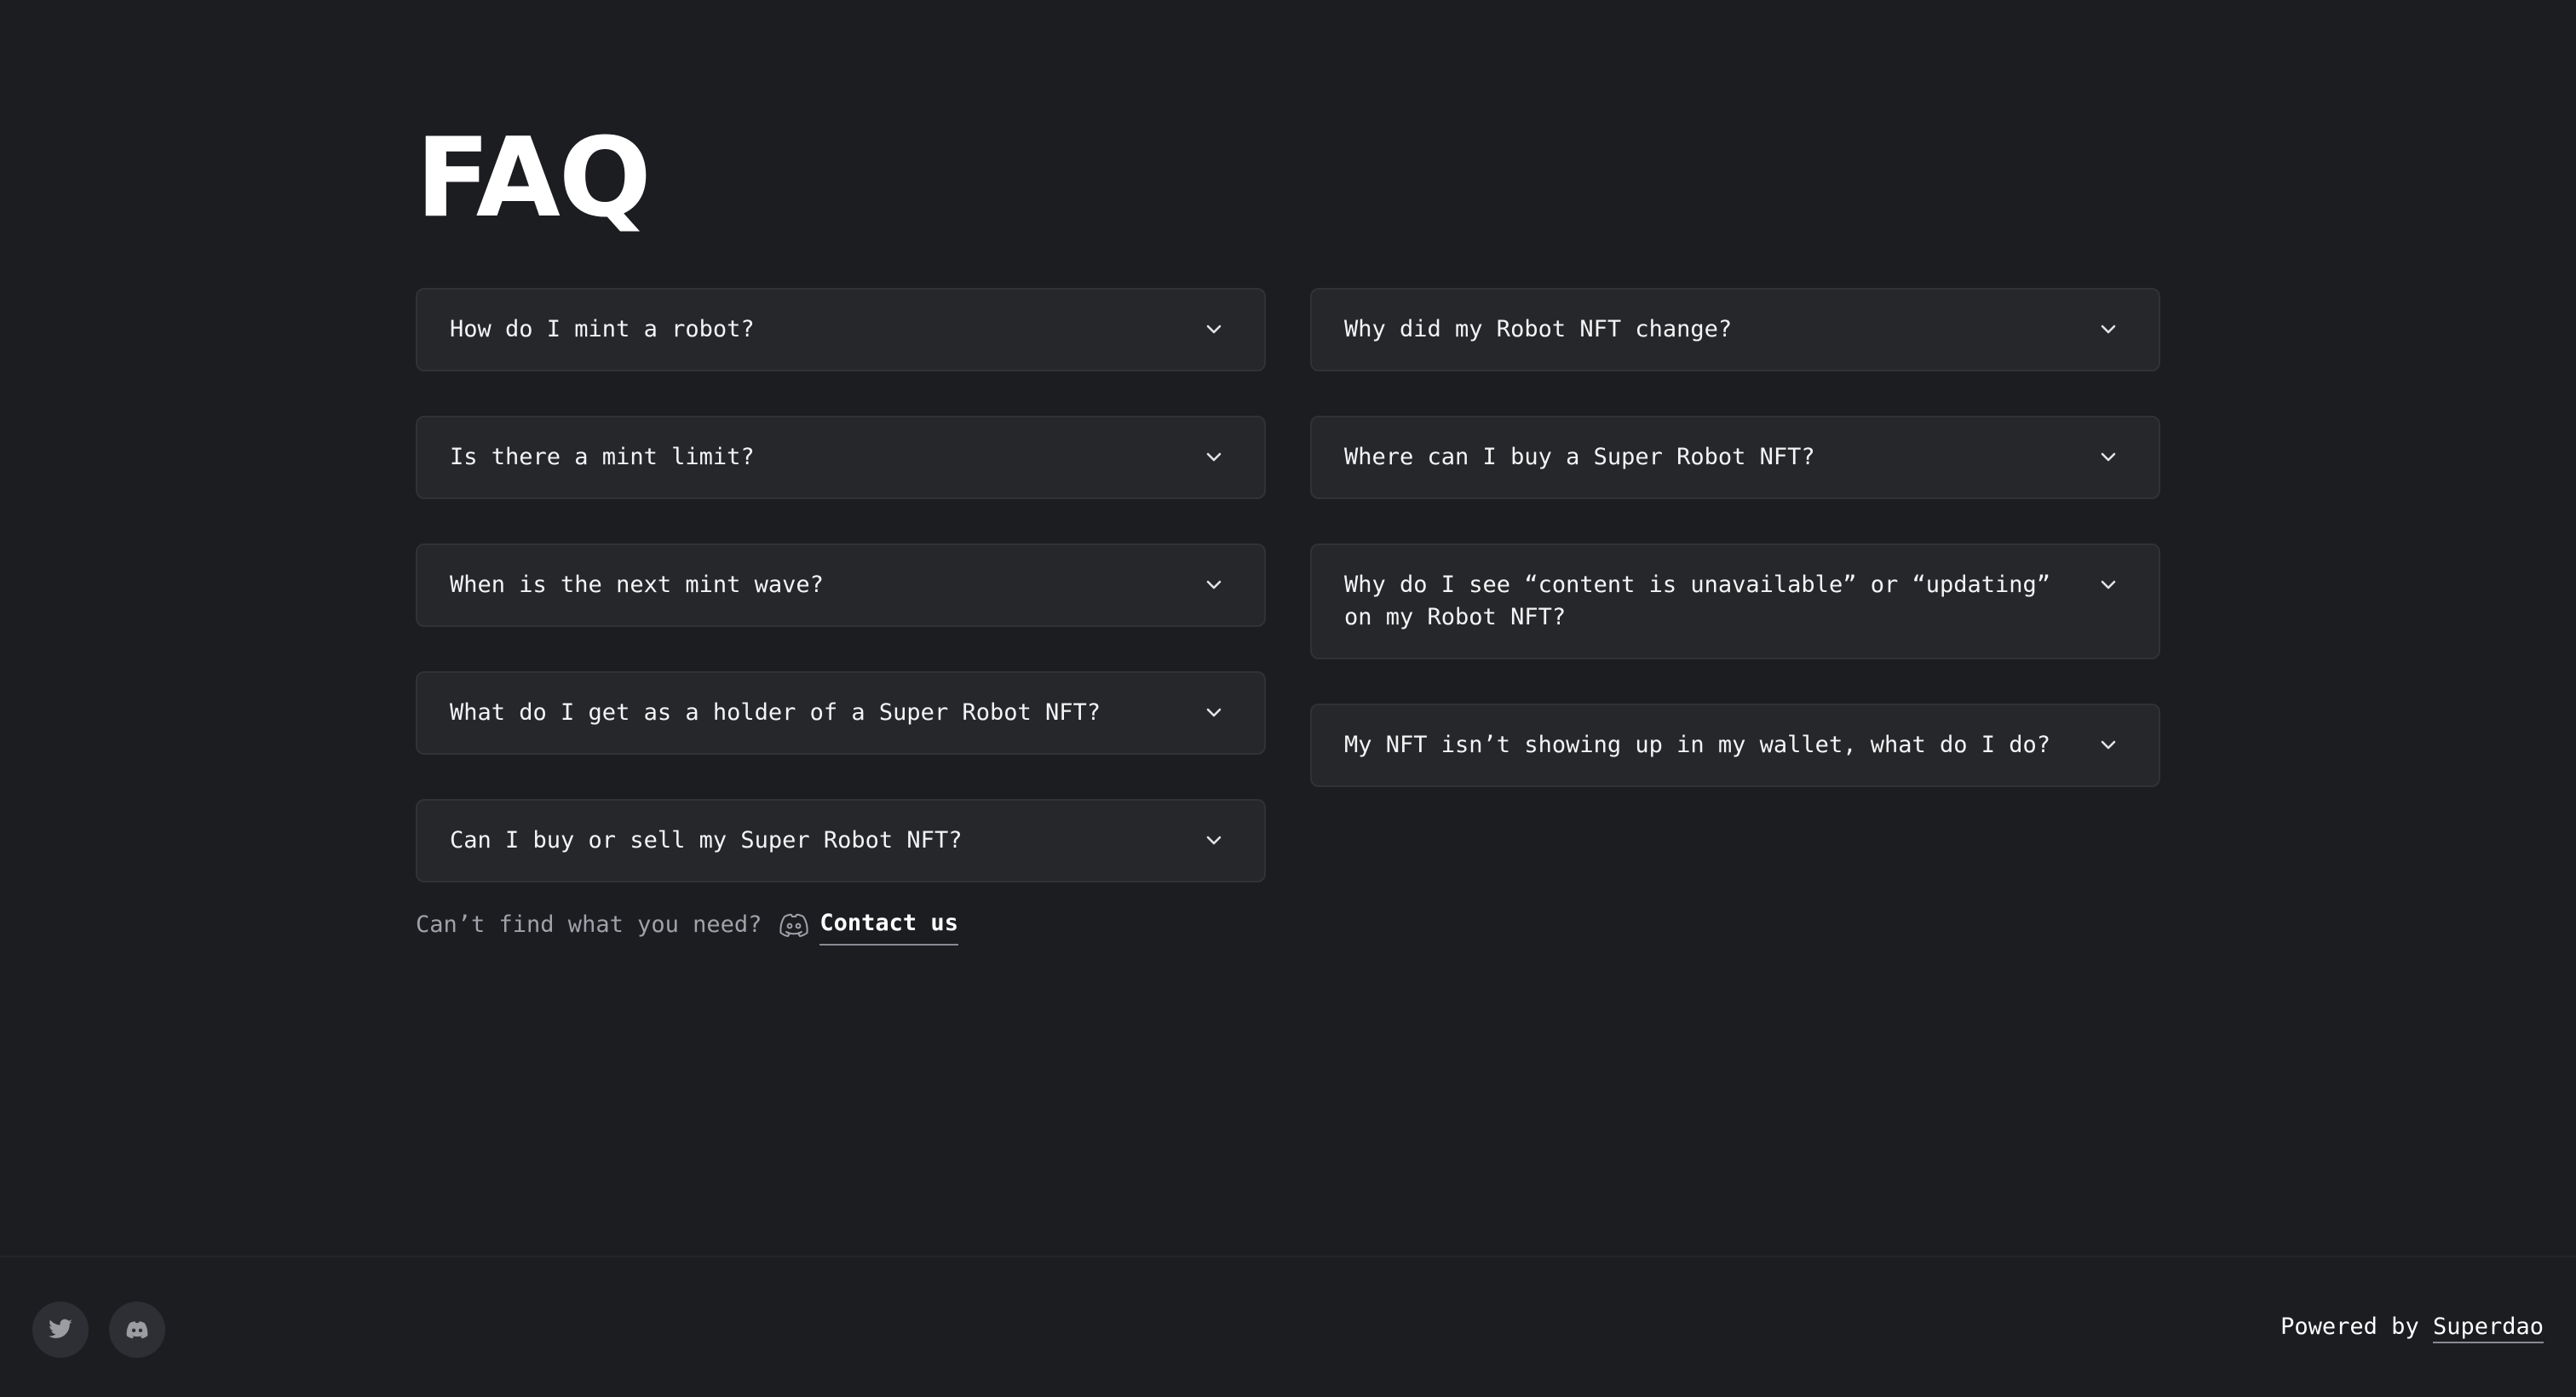  I want to click on faq-question: Why did my Robot NFT change?, so click(1539, 329).